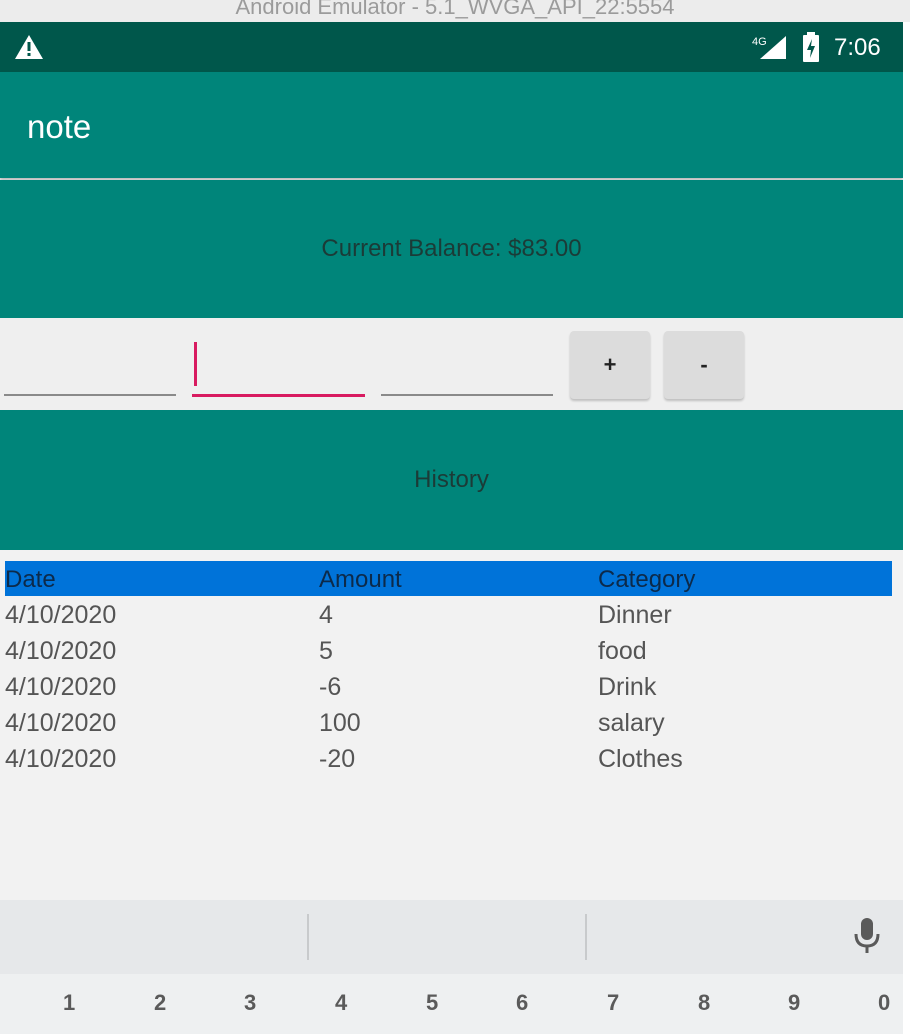 The height and width of the screenshot is (1034, 910). I want to click on microphone-icon, so click(867, 938).